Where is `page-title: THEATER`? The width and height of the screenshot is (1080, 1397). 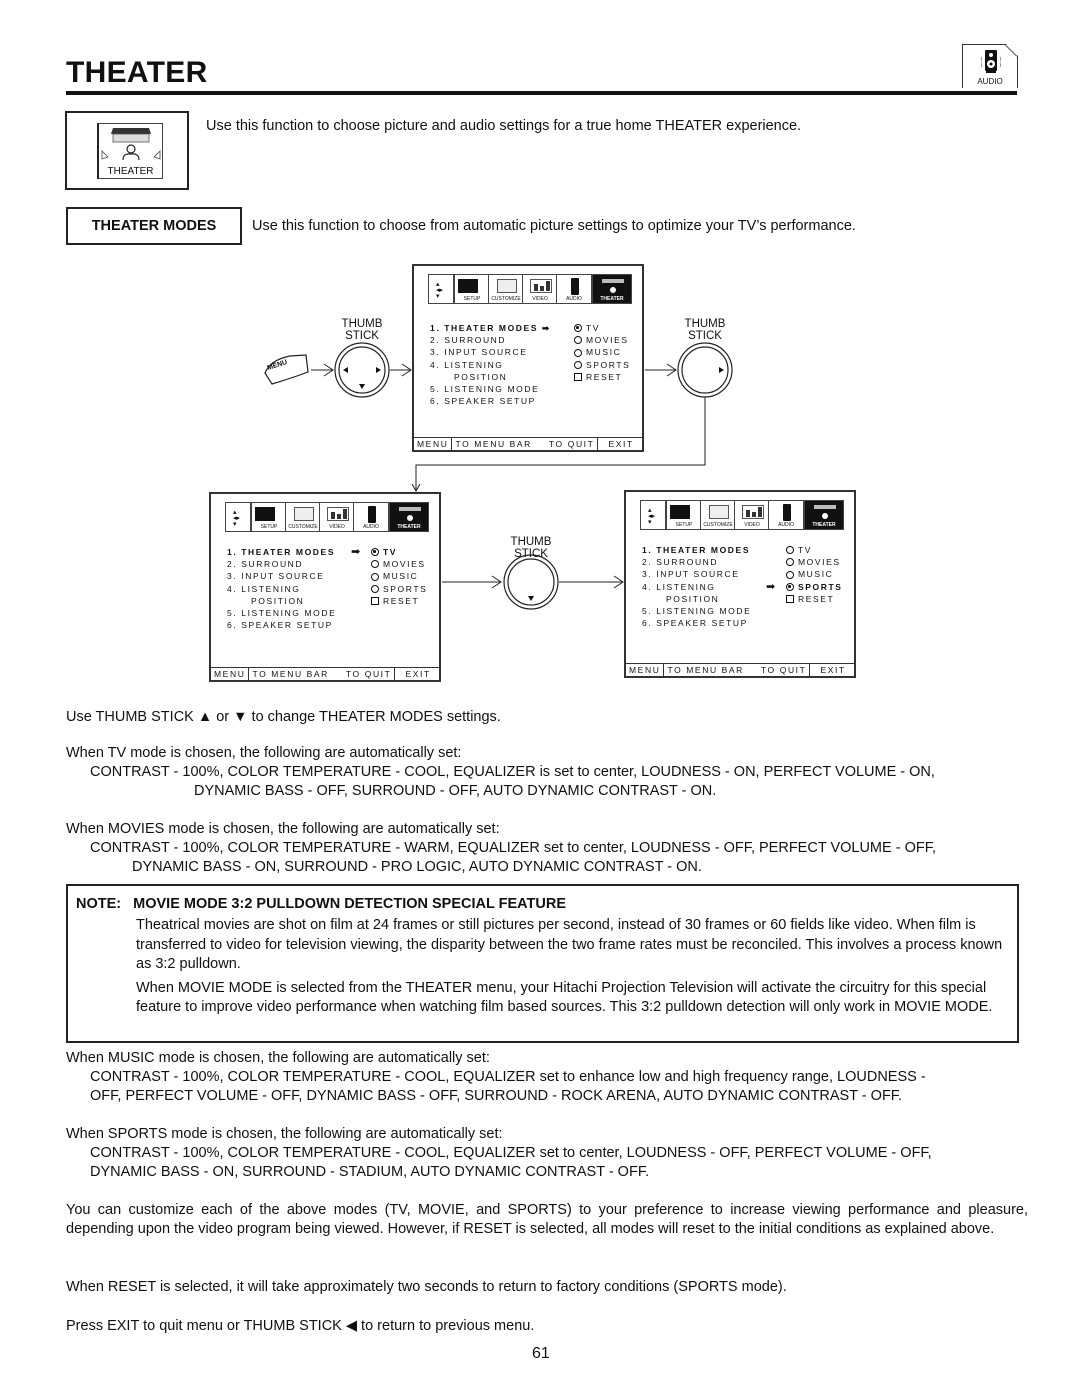
page-title: THEATER is located at coordinates (137, 72).